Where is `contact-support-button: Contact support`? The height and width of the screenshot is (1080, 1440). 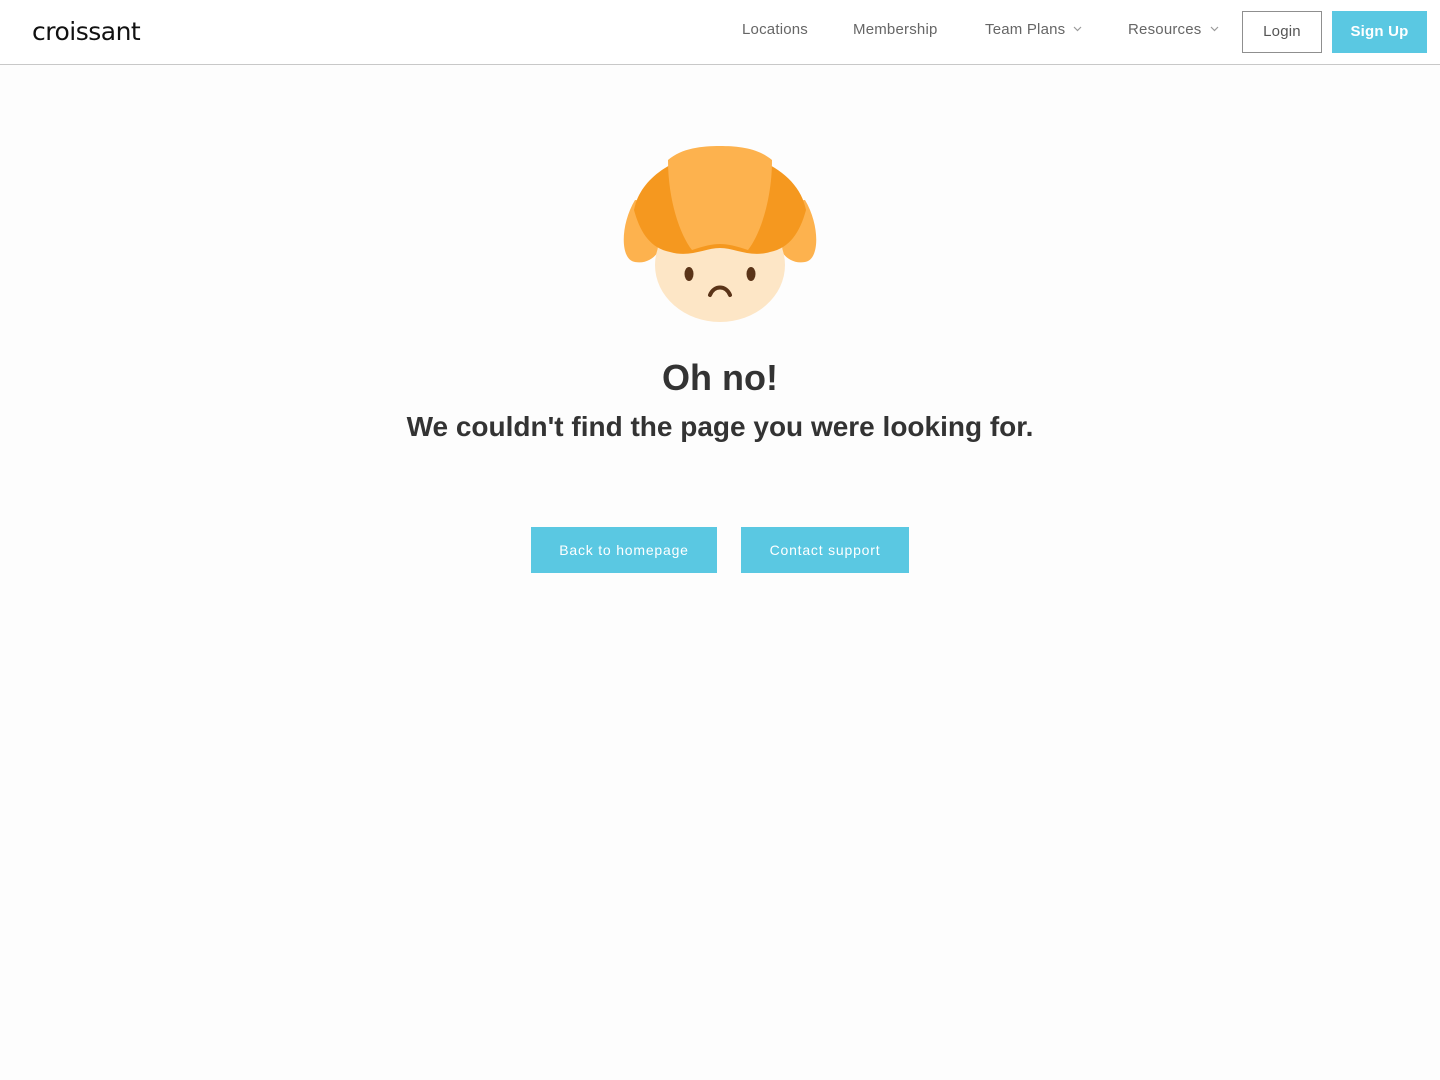
contact-support-button: Contact support is located at coordinates (825, 550).